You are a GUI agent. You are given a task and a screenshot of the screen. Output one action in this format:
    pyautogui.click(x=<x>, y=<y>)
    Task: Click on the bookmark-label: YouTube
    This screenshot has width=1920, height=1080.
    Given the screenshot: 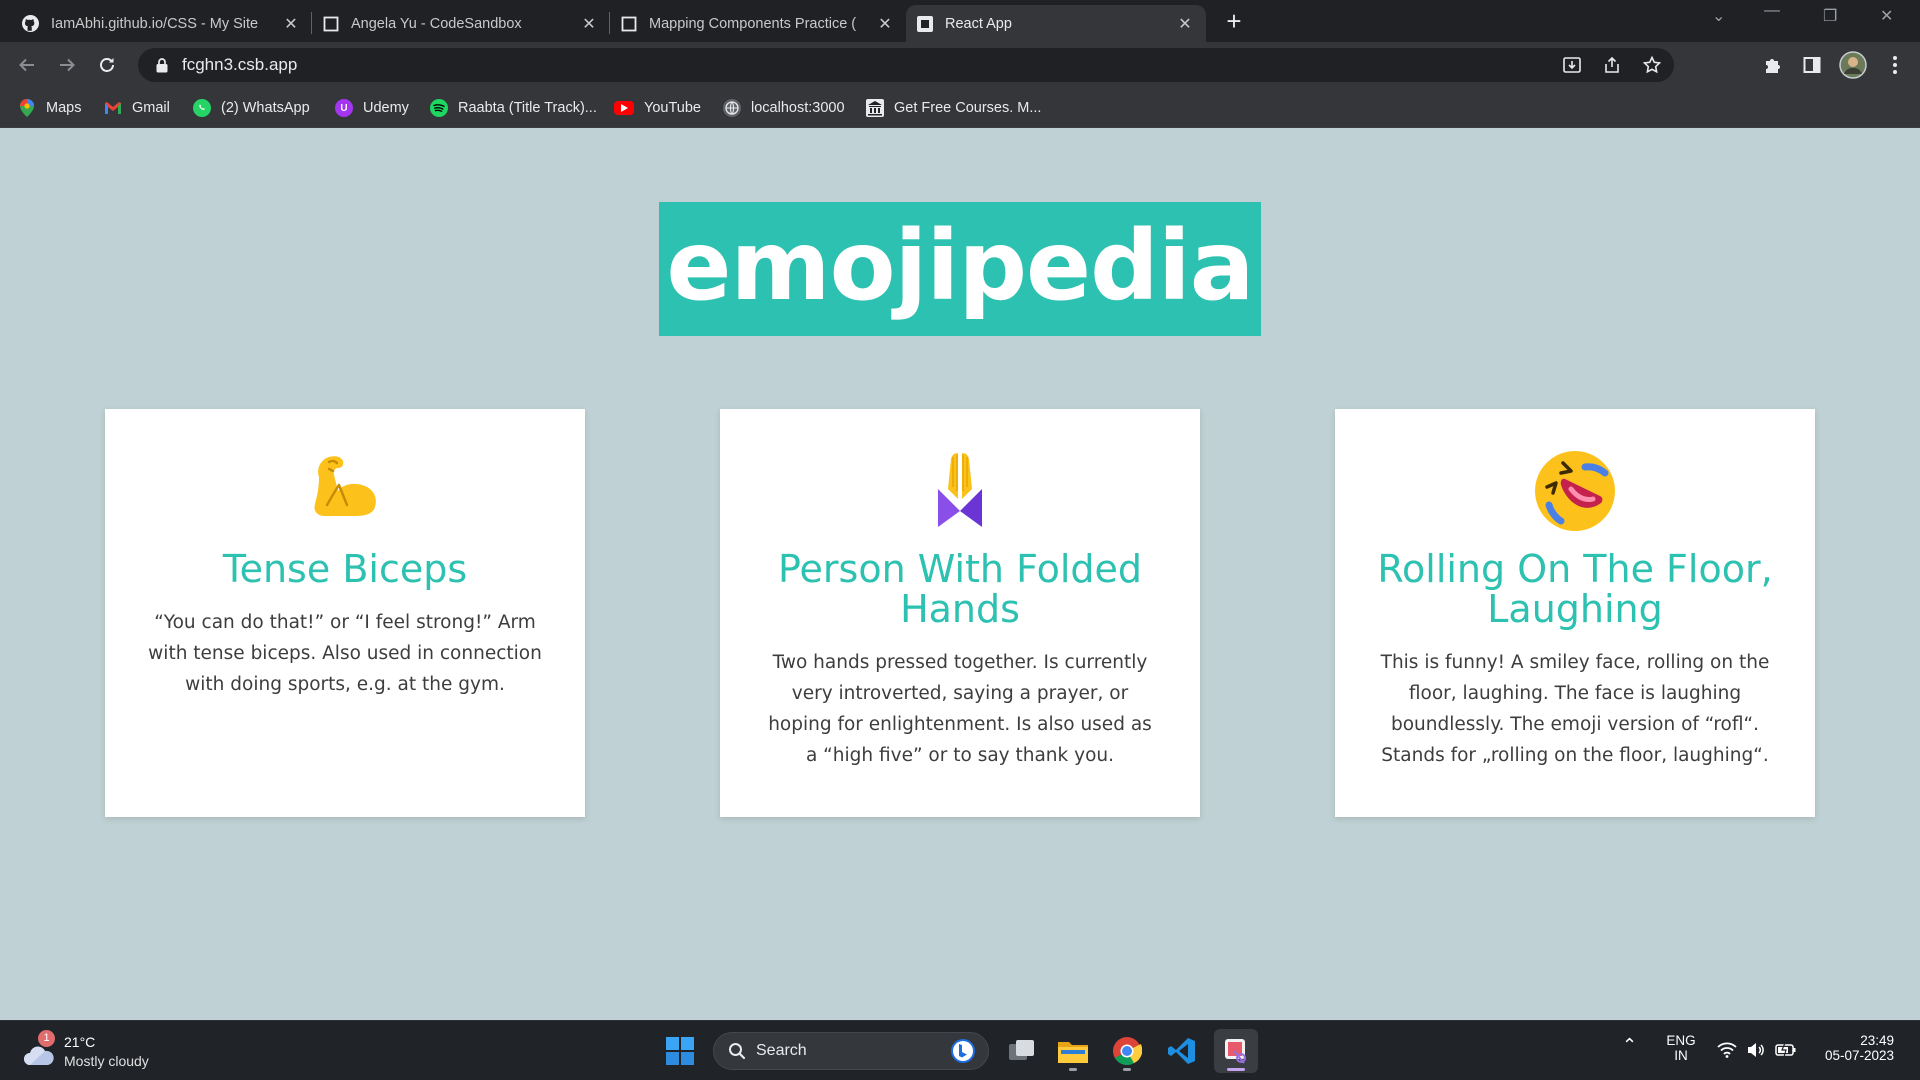 What is the action you would take?
    pyautogui.click(x=672, y=108)
    